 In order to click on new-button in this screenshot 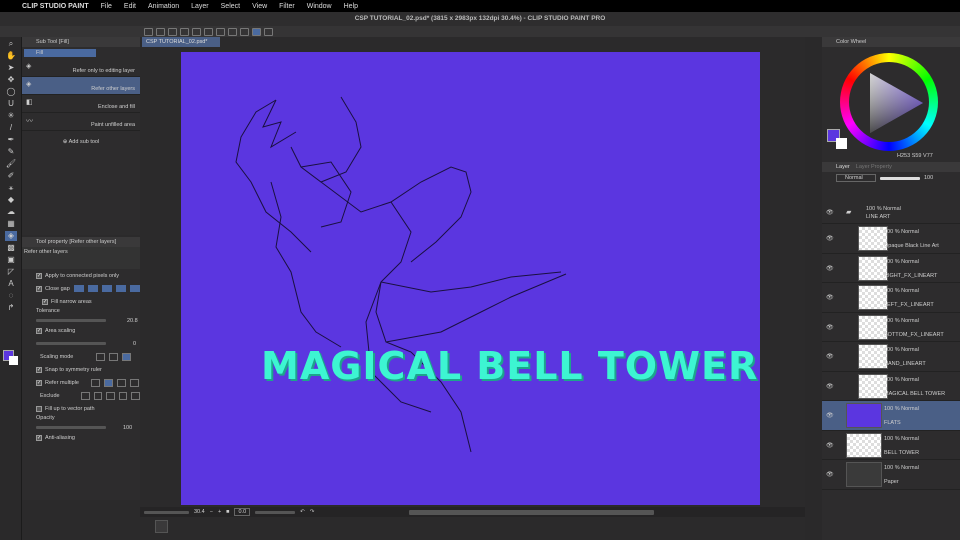, I will do `click(160, 31)`.